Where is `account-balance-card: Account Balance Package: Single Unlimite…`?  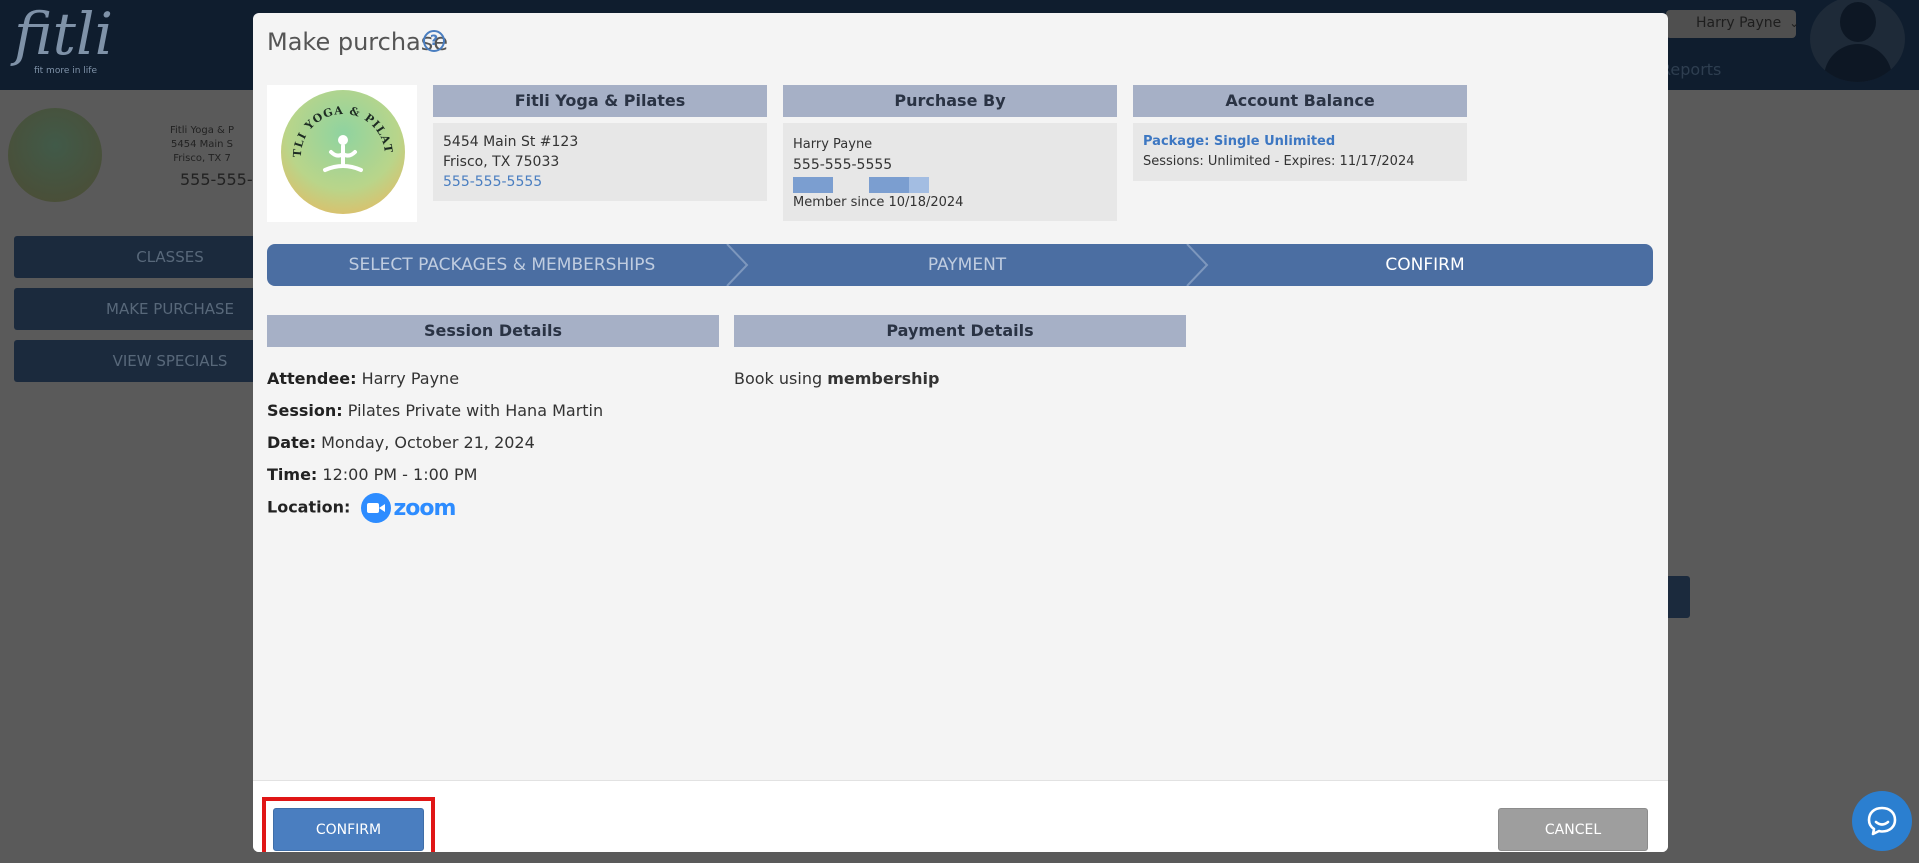
account-balance-card: Account Balance Package: Single Unlimite… is located at coordinates (1300, 133).